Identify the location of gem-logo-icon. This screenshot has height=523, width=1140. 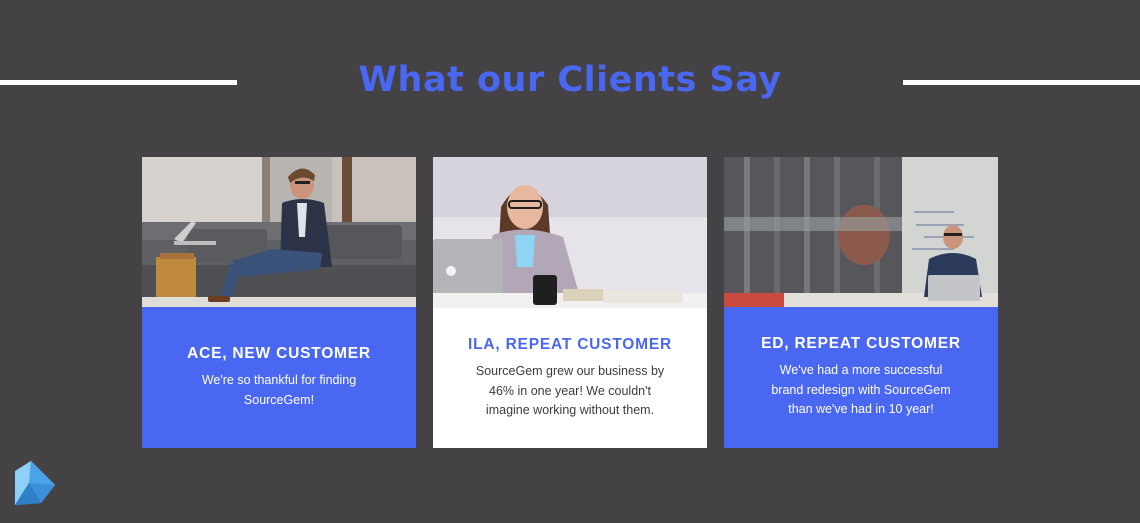
(35, 483).